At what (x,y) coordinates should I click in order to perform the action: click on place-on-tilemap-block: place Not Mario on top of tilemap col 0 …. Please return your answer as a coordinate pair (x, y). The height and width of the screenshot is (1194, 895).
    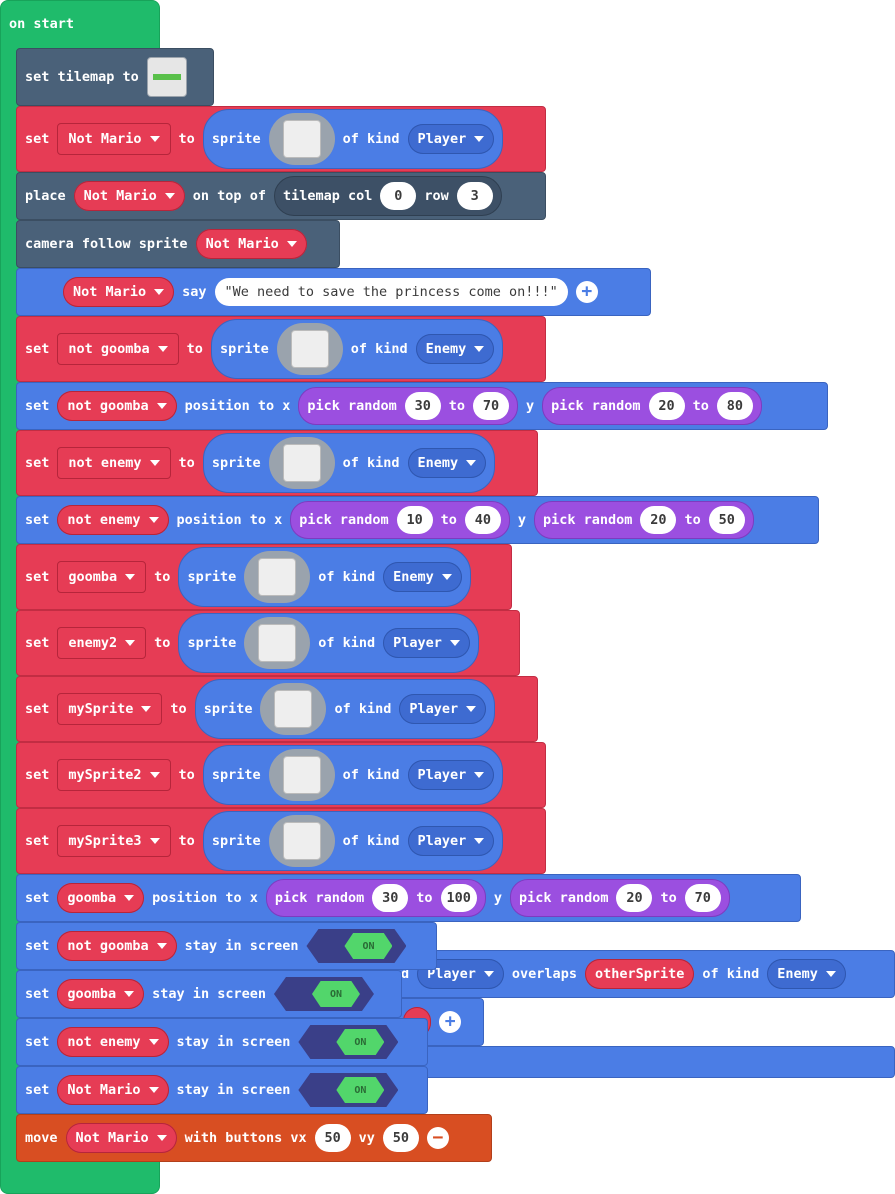
    Looking at the image, I should click on (281, 196).